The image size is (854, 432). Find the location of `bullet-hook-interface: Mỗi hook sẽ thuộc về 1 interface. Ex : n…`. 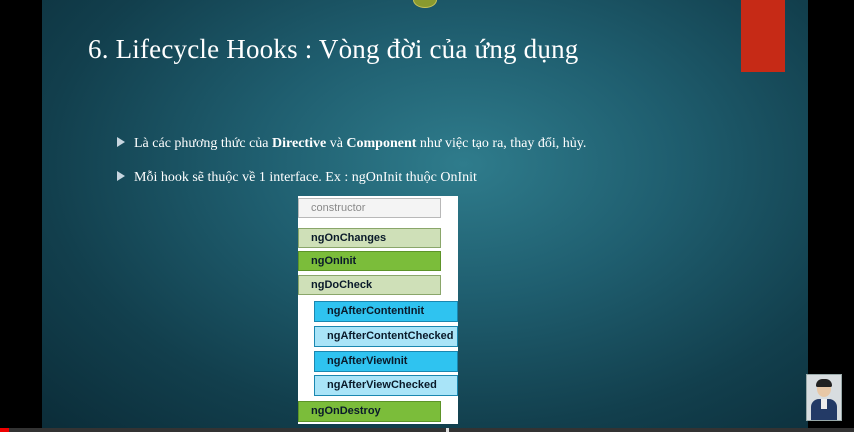

bullet-hook-interface: Mỗi hook sẽ thuộc về 1 interface. Ex : n… is located at coordinates (297, 178).